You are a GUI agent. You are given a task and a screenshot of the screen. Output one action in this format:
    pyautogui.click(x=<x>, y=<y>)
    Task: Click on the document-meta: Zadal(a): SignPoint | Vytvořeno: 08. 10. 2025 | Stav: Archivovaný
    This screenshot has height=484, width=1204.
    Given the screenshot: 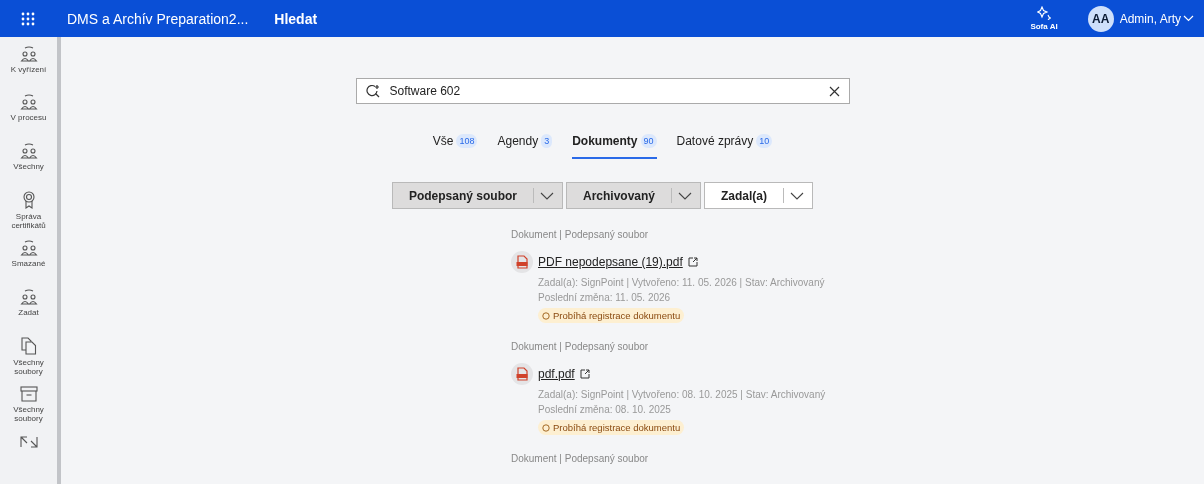 What is the action you would take?
    pyautogui.click(x=682, y=394)
    